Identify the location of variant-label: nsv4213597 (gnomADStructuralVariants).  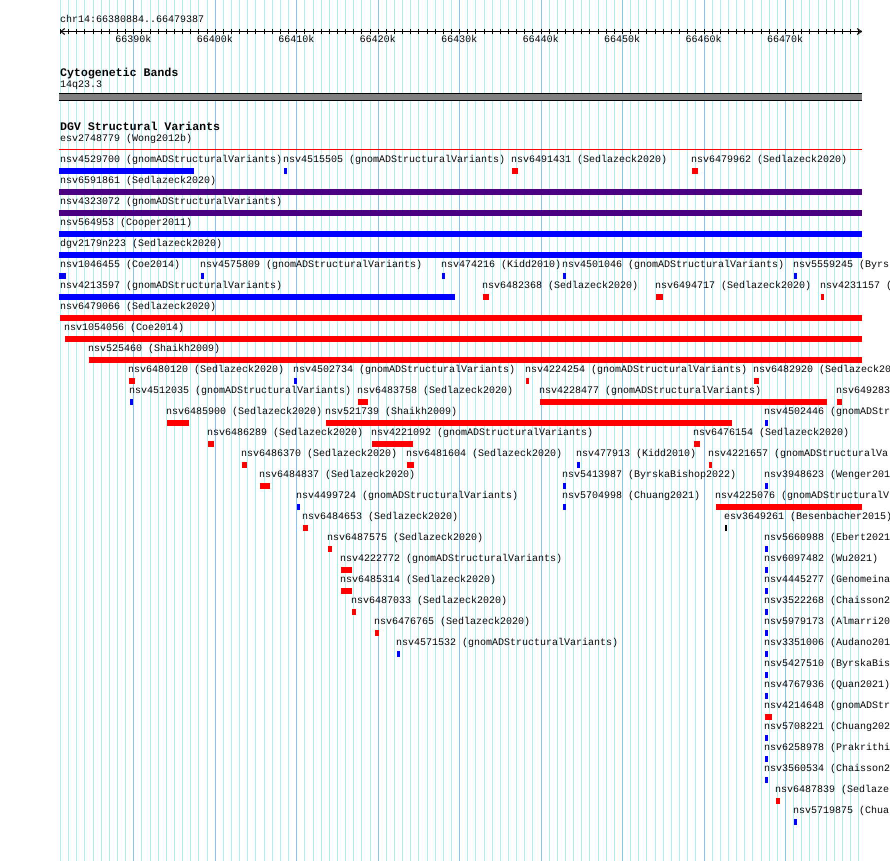
(171, 287).